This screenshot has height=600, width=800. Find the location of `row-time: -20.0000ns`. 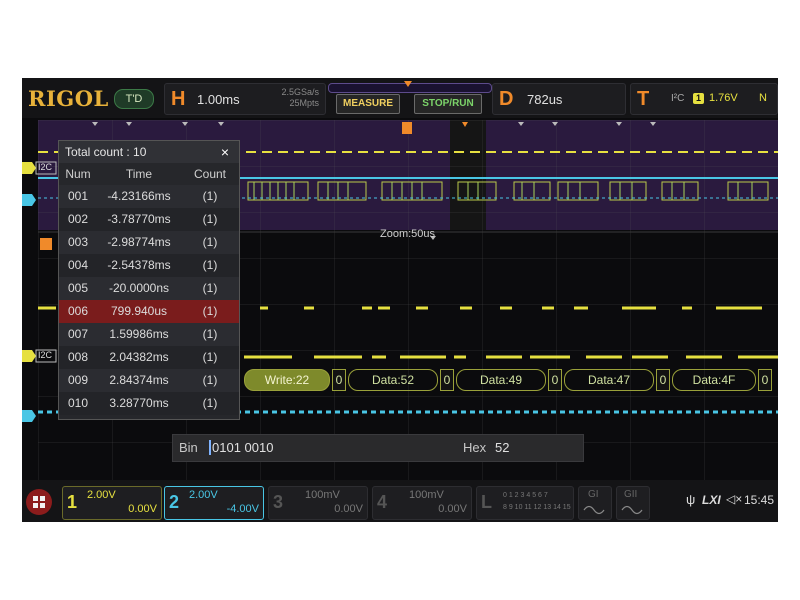

row-time: -20.0000ns is located at coordinates (139, 288).